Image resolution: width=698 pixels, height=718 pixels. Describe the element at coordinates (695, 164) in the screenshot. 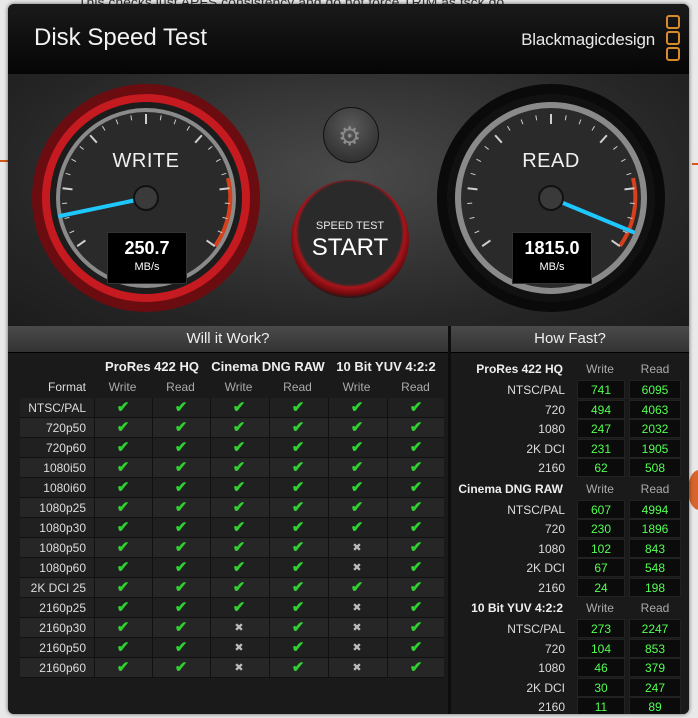

I see `background-divider-right` at that location.